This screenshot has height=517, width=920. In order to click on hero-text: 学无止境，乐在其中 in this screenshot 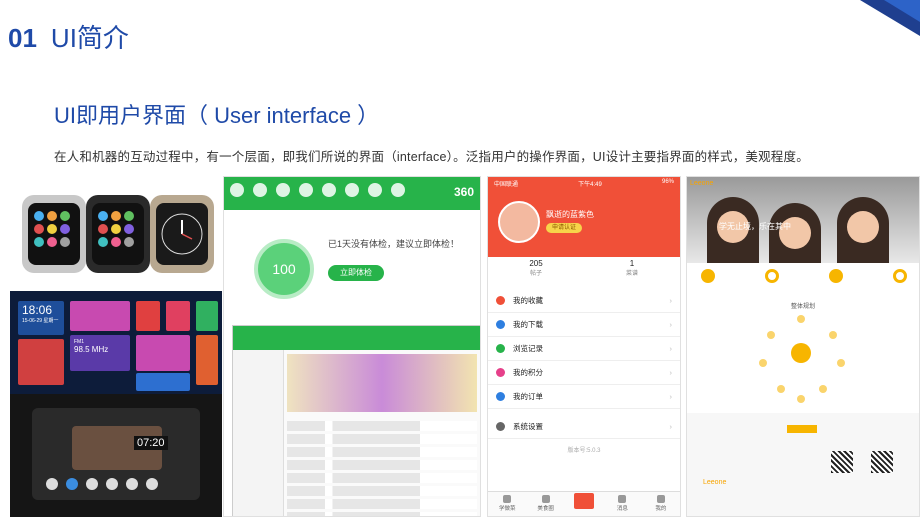, I will do `click(755, 226)`.